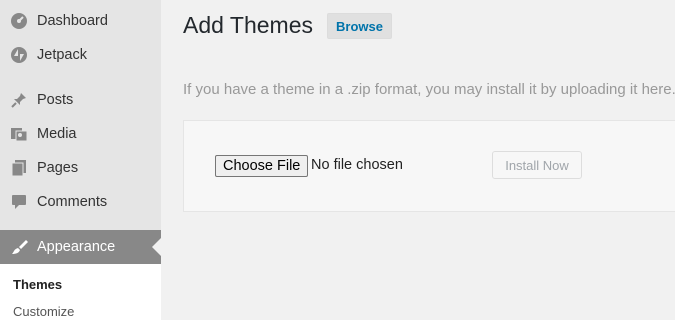 The image size is (675, 320). I want to click on jetpack-icon, so click(19, 55).